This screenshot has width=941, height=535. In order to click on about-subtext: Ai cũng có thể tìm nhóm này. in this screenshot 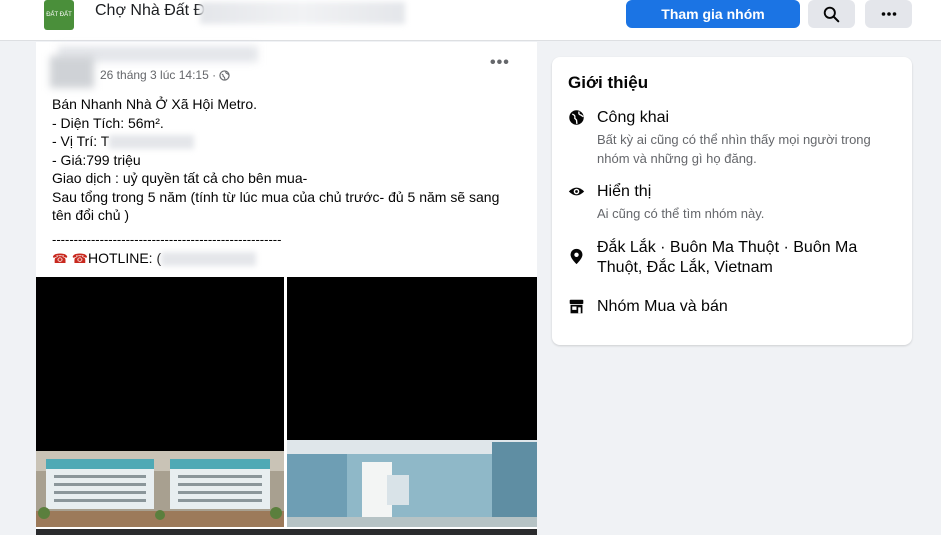, I will do `click(681, 213)`.